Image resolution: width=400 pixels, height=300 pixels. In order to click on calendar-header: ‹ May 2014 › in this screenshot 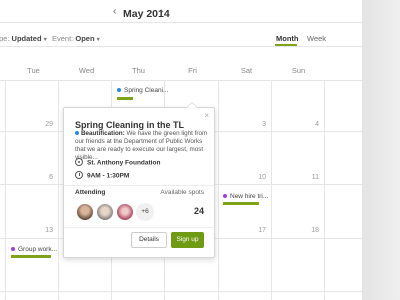, I will do `click(181, 11)`.